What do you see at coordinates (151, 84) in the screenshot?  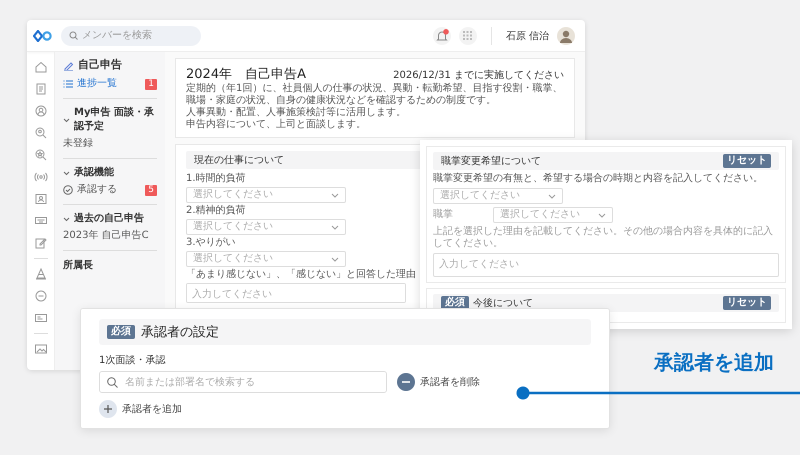 I see `count-badge: 1` at bounding box center [151, 84].